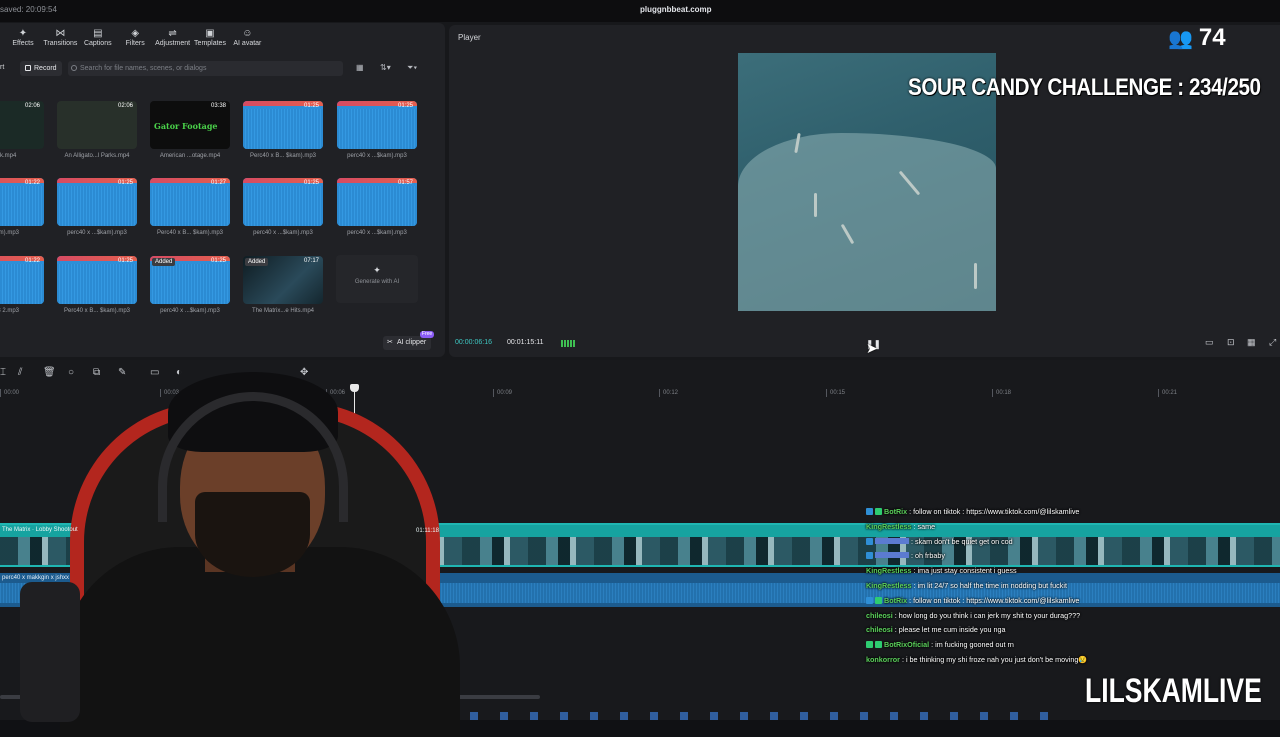 The width and height of the screenshot is (1280, 737). I want to click on sort-icon: ⇅▾, so click(385, 67).